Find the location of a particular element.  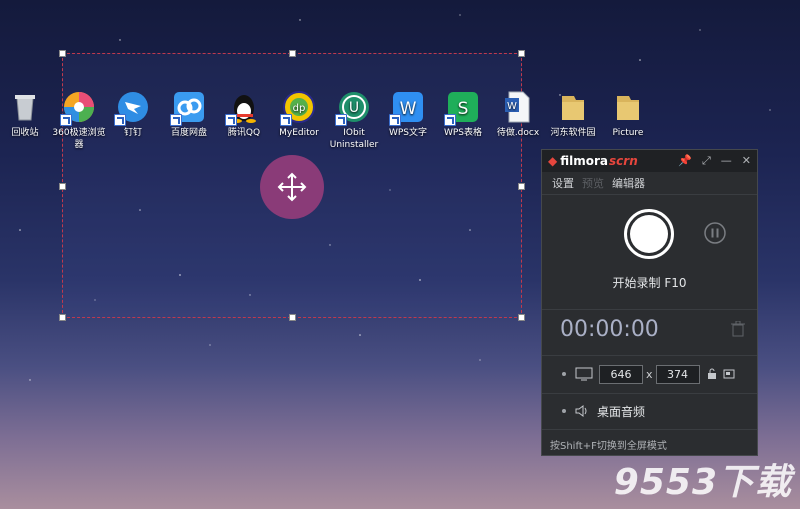

region-size-row: 646 x 374 is located at coordinates (649, 374).